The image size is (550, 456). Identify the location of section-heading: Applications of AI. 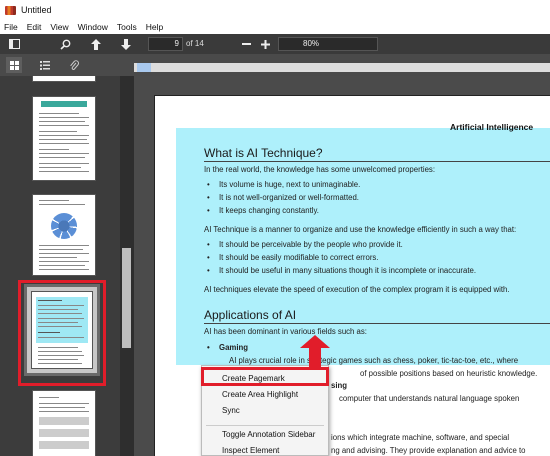
(377, 316).